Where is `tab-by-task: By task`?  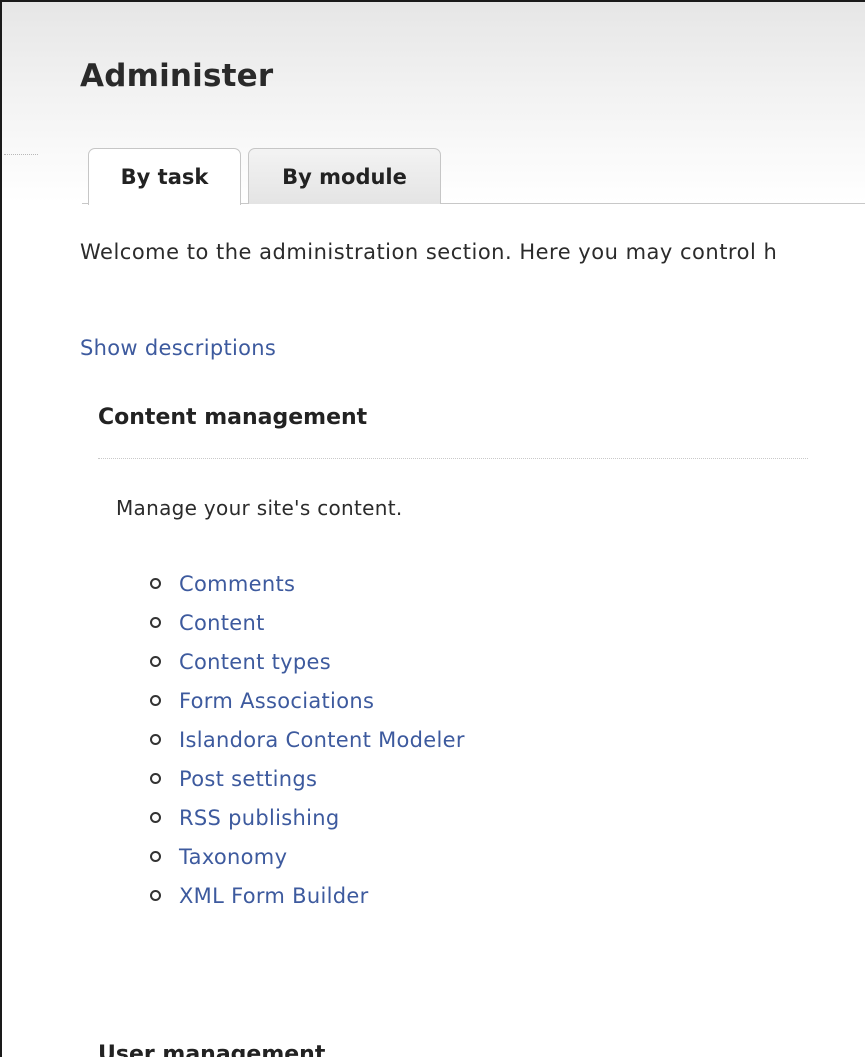
tab-by-task: By task is located at coordinates (164, 176).